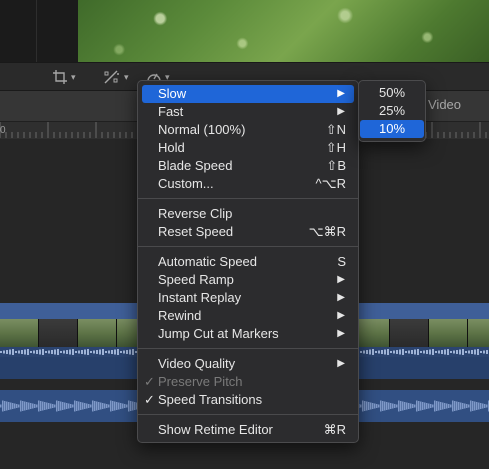 This screenshot has height=469, width=489. I want to click on menu-item-blade-speed: Blade Speed ⇧B, so click(248, 166).